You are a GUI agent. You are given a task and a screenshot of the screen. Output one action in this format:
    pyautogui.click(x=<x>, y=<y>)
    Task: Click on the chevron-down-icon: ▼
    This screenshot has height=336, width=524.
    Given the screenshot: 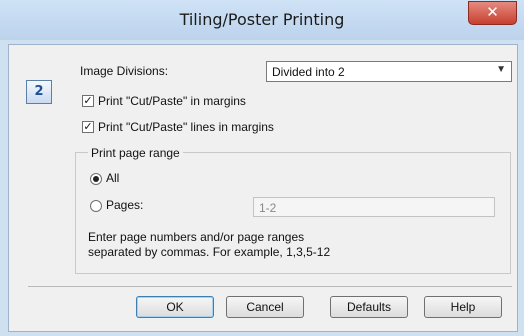 What is the action you would take?
    pyautogui.click(x=501, y=69)
    